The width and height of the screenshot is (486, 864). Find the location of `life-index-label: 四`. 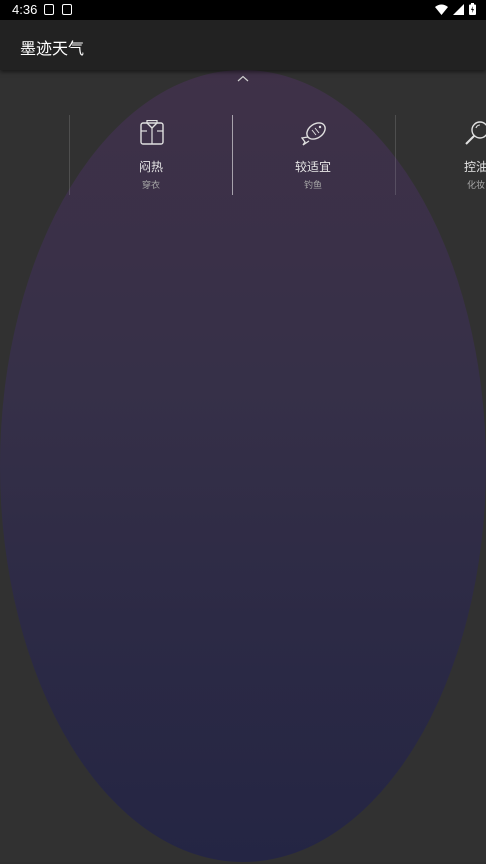

life-index-label: 四 is located at coordinates (15, 166).